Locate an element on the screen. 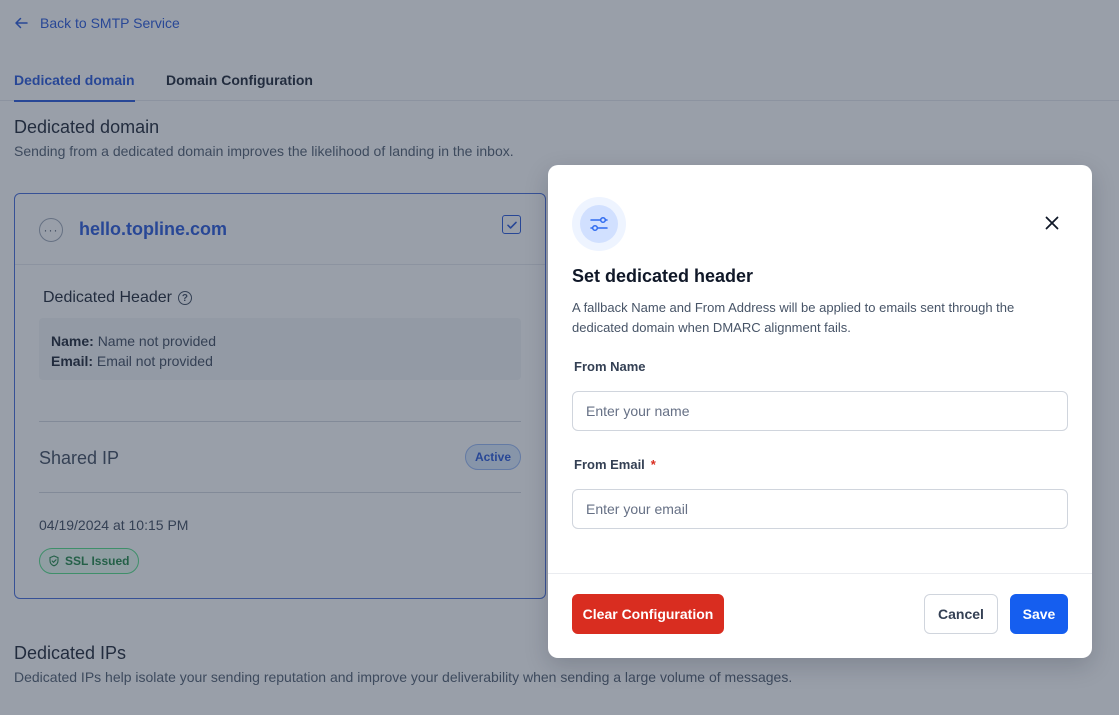  sliders-icon is located at coordinates (599, 224).